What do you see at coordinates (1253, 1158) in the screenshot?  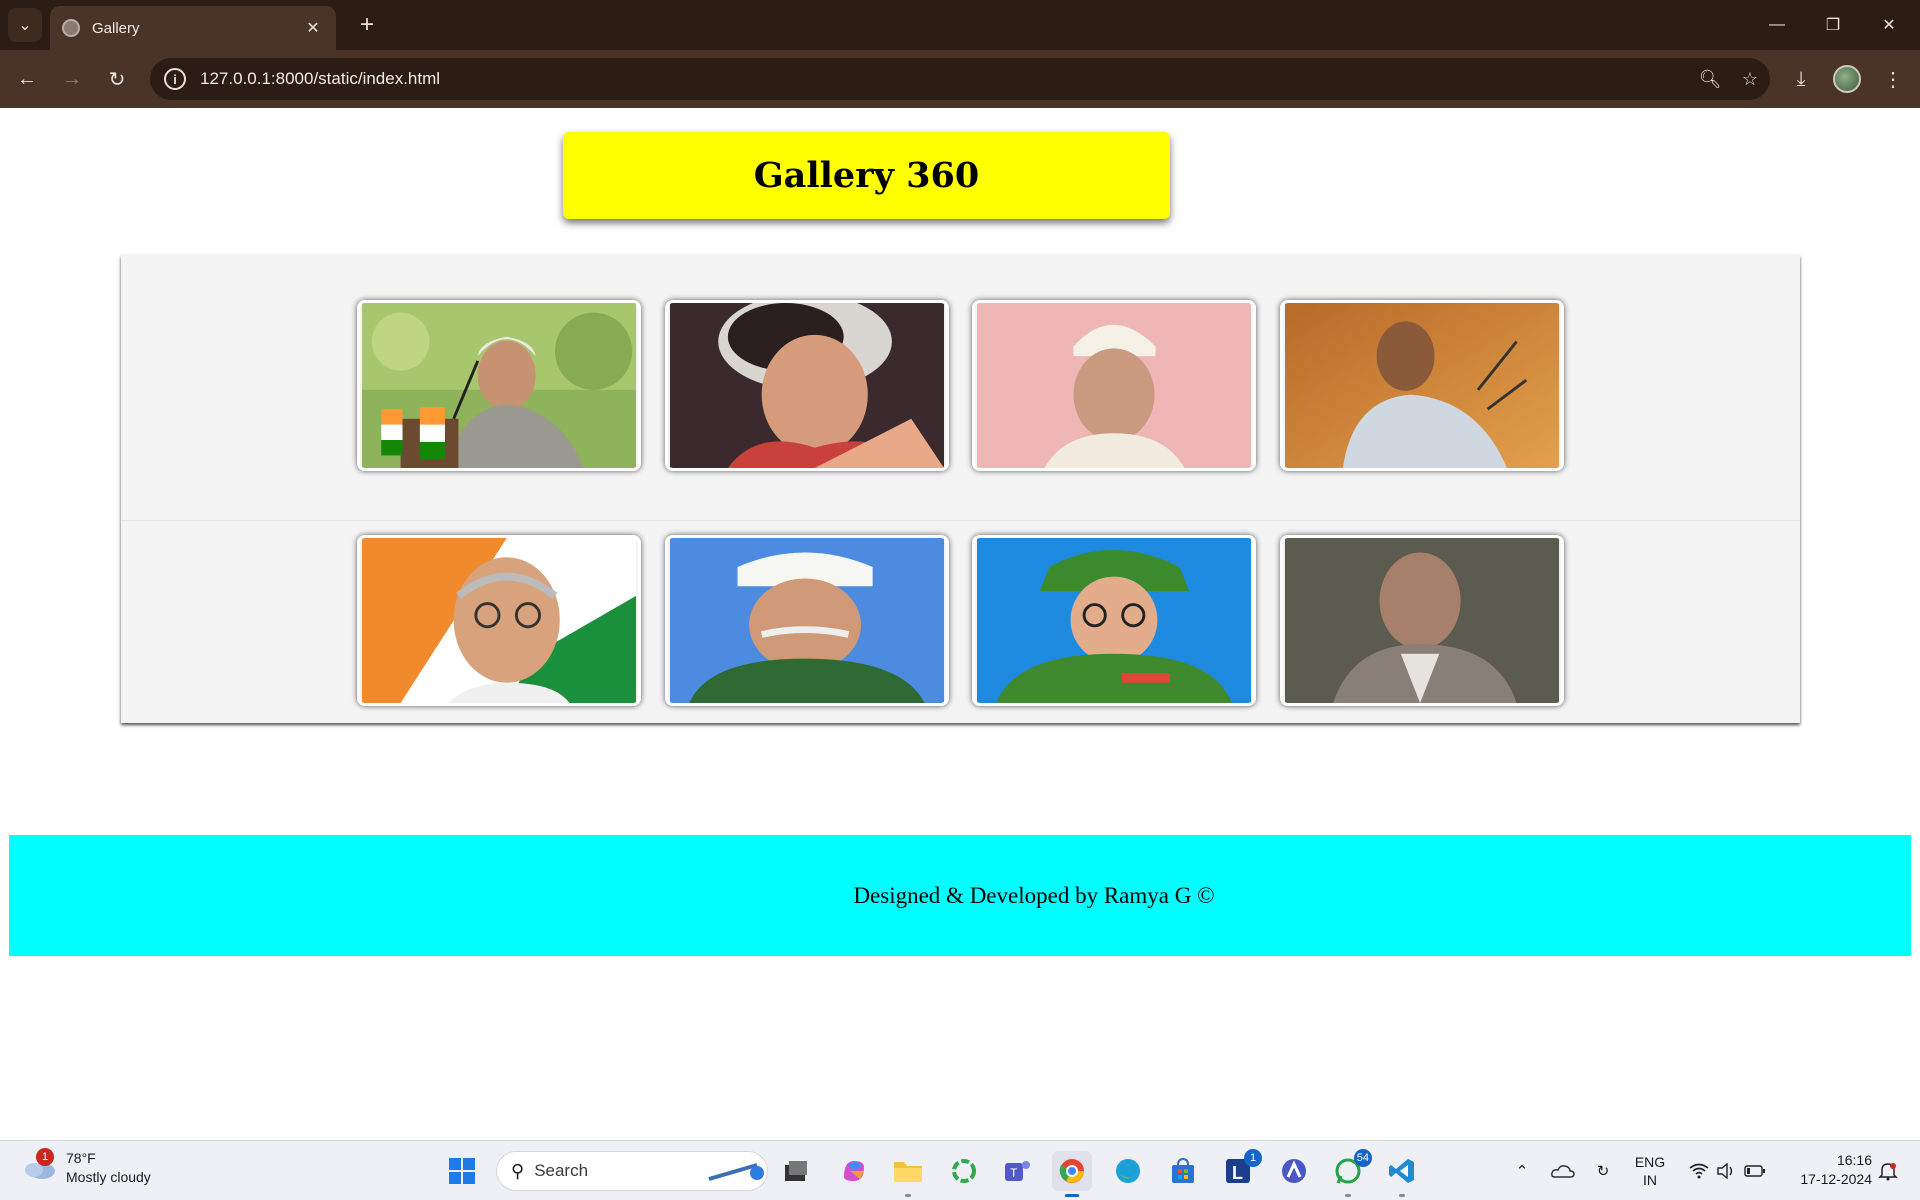 I see `notification-badge: 1` at bounding box center [1253, 1158].